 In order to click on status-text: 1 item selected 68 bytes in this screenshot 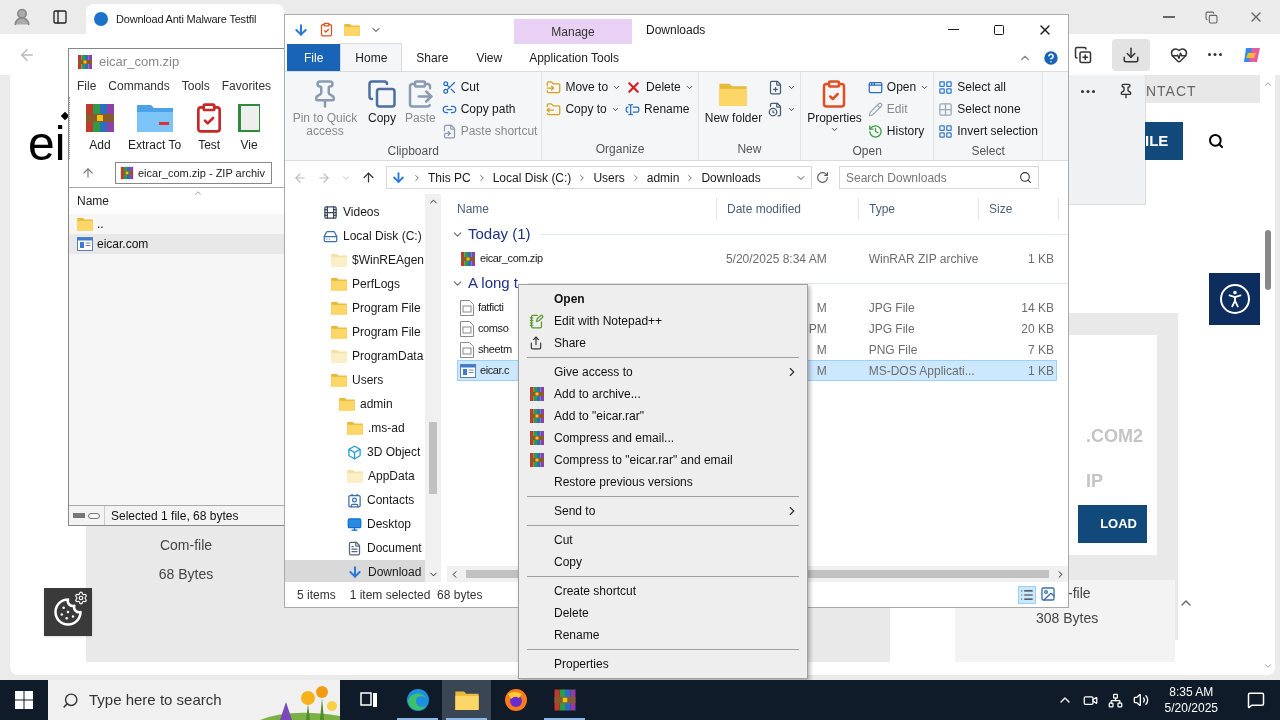, I will do `click(416, 595)`.